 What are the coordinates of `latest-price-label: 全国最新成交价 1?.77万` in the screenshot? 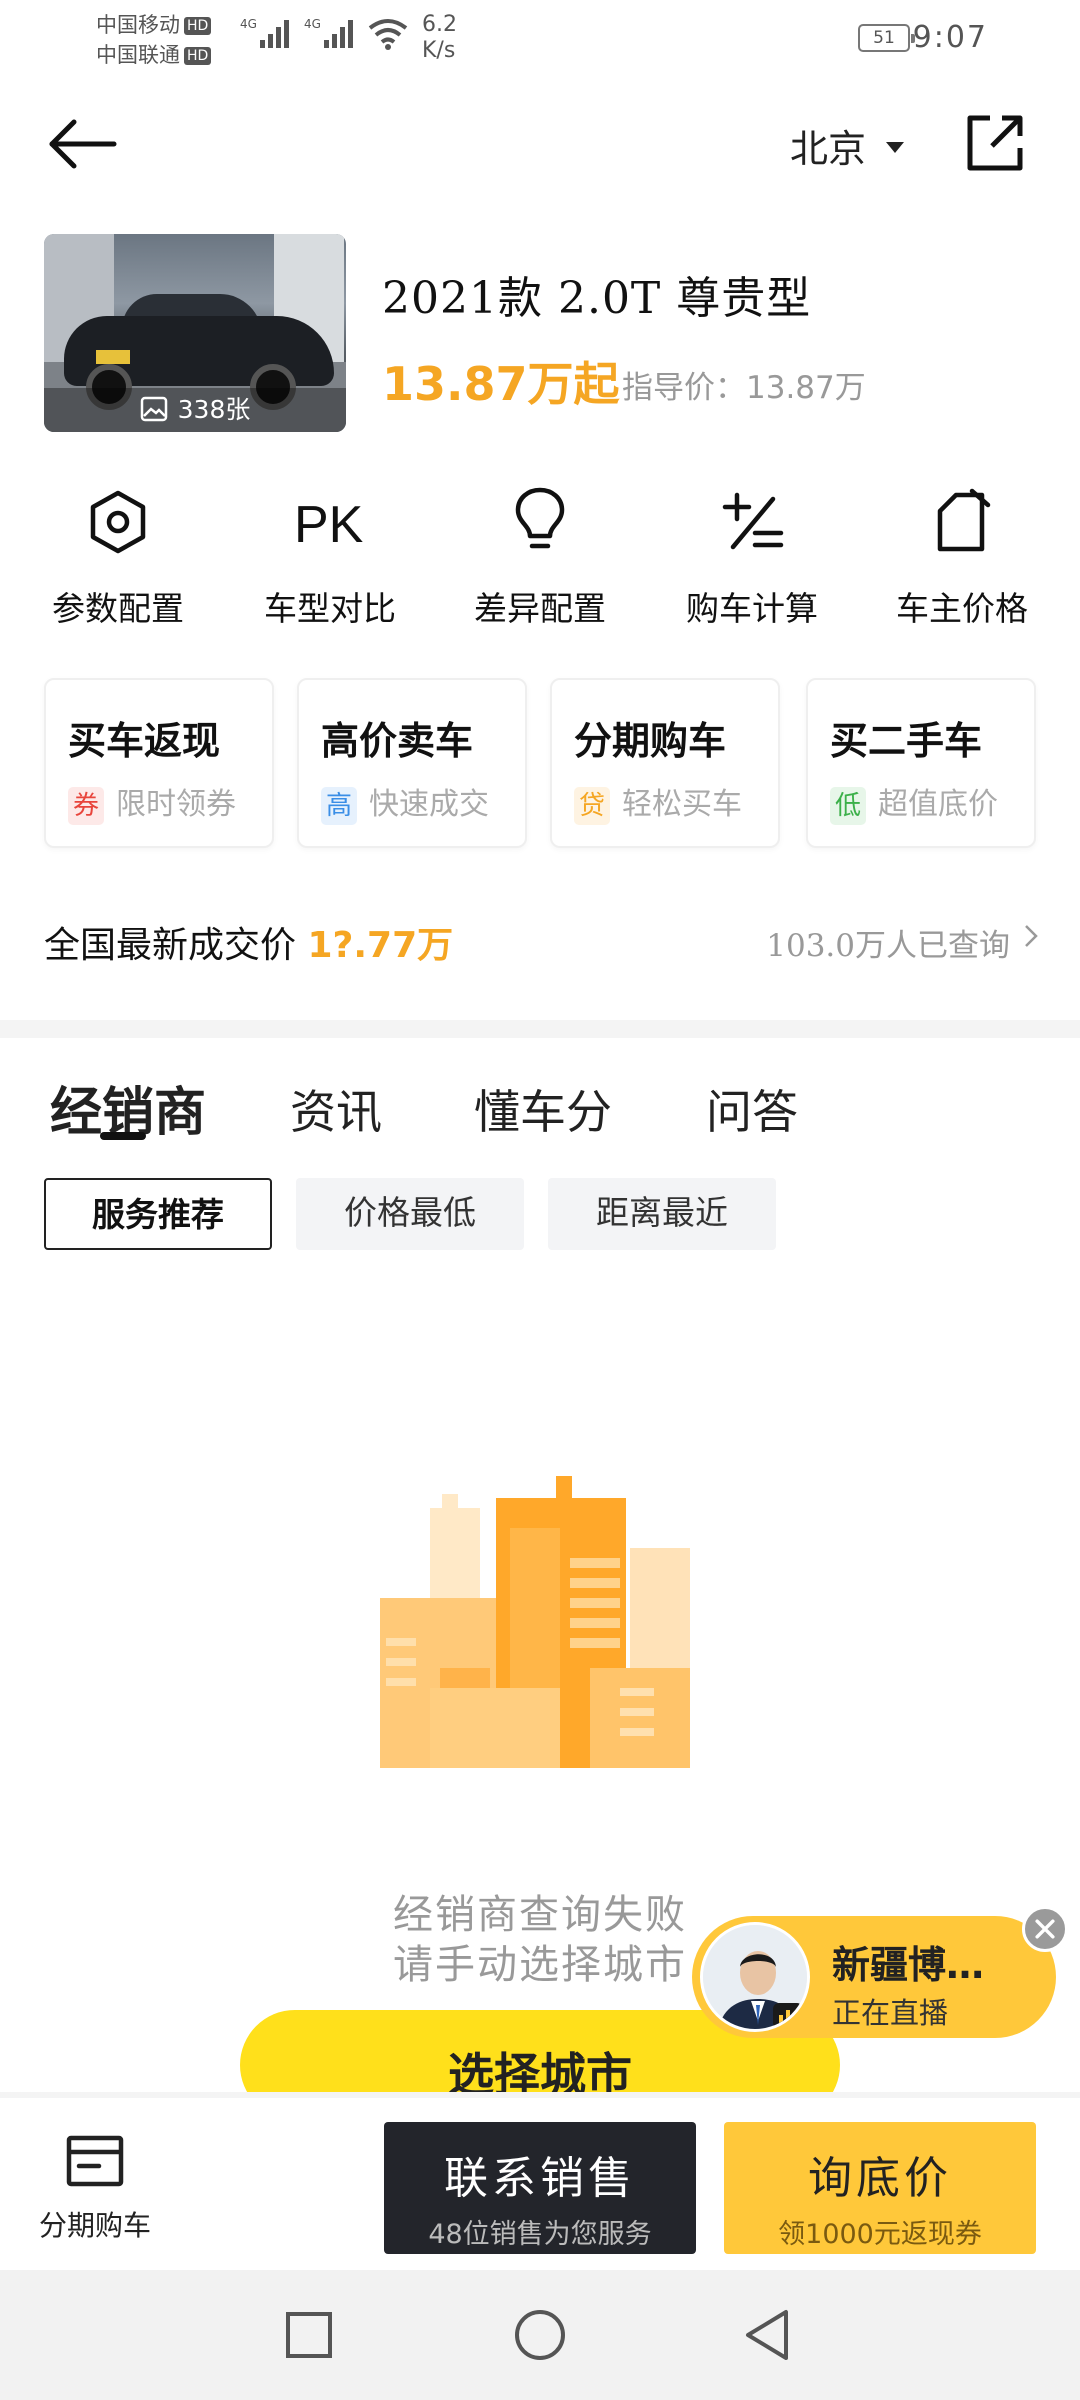 It's located at (248, 942).